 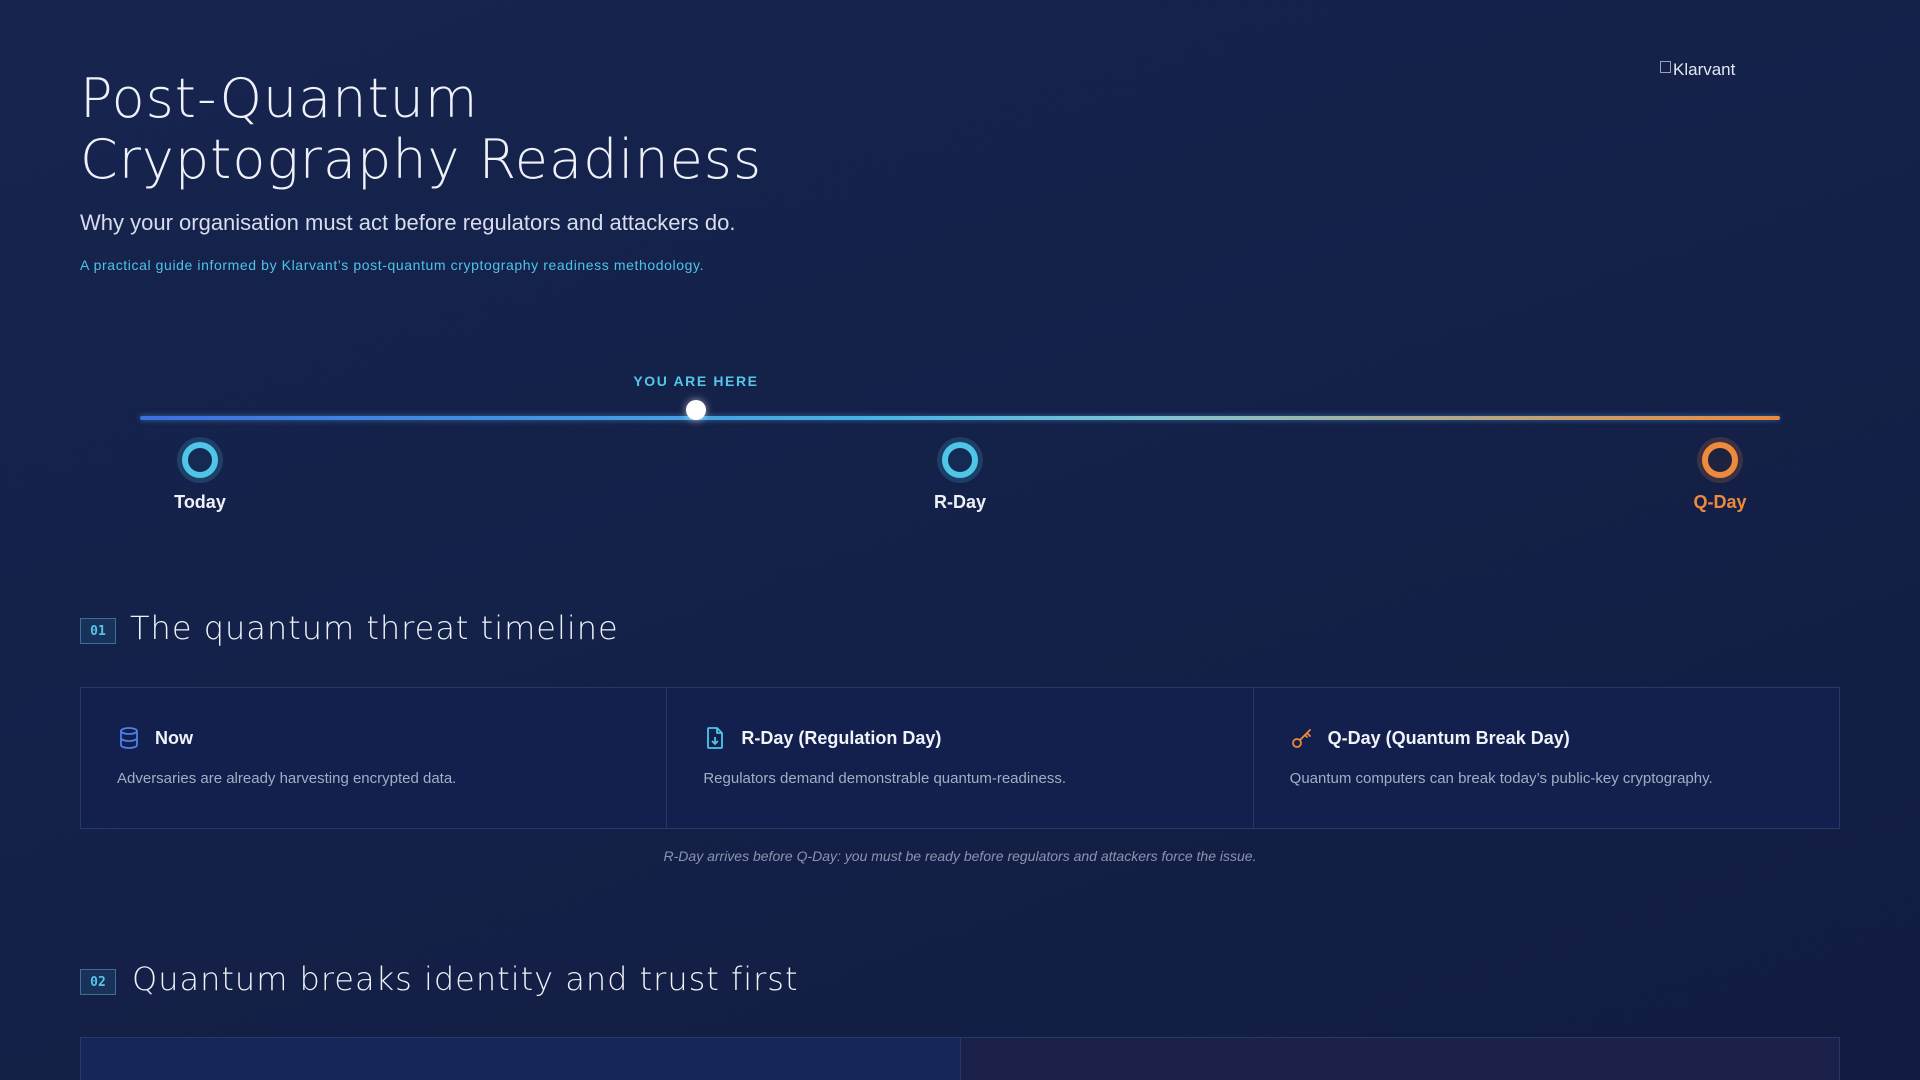 What do you see at coordinates (279, 98) in the screenshot?
I see `page-title-line-1: Post-Quantum` at bounding box center [279, 98].